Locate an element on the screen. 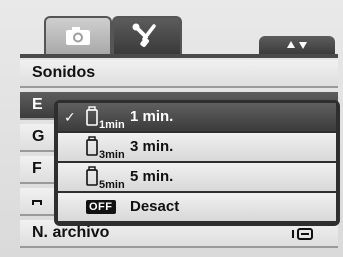  menu-item-label: F is located at coordinates (37, 168).